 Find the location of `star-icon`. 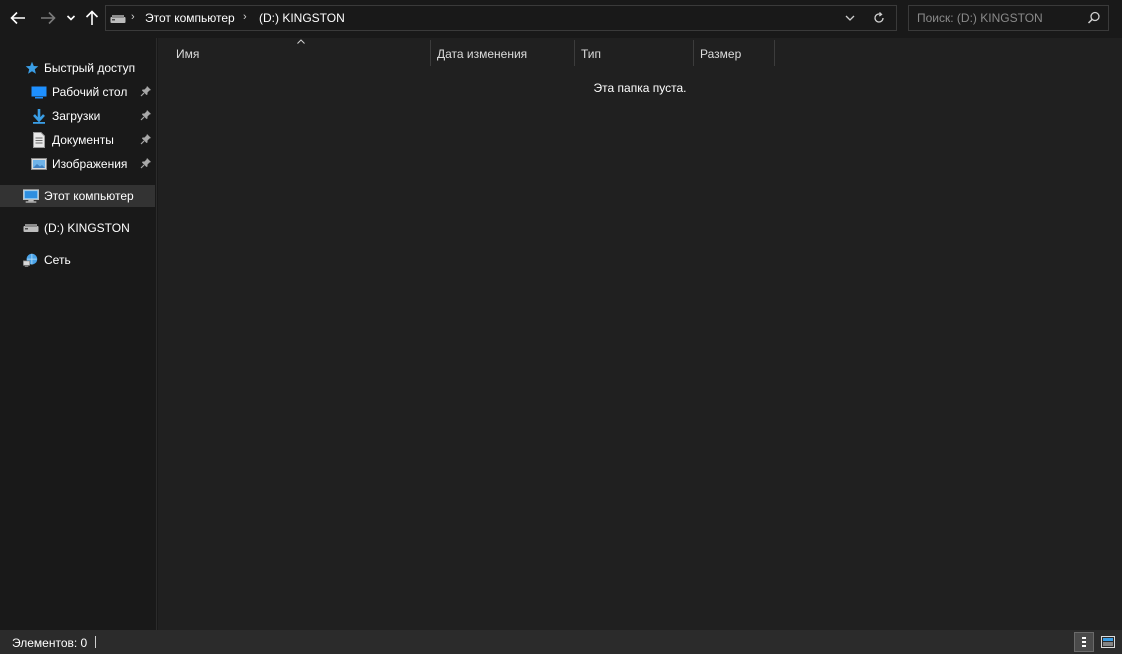

star-icon is located at coordinates (32, 68).